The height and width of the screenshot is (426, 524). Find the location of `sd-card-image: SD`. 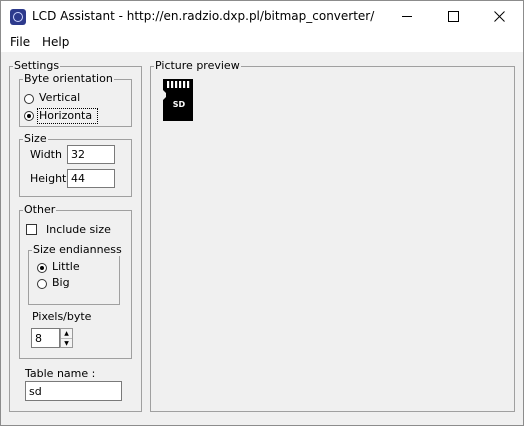

sd-card-image: SD is located at coordinates (178, 100).